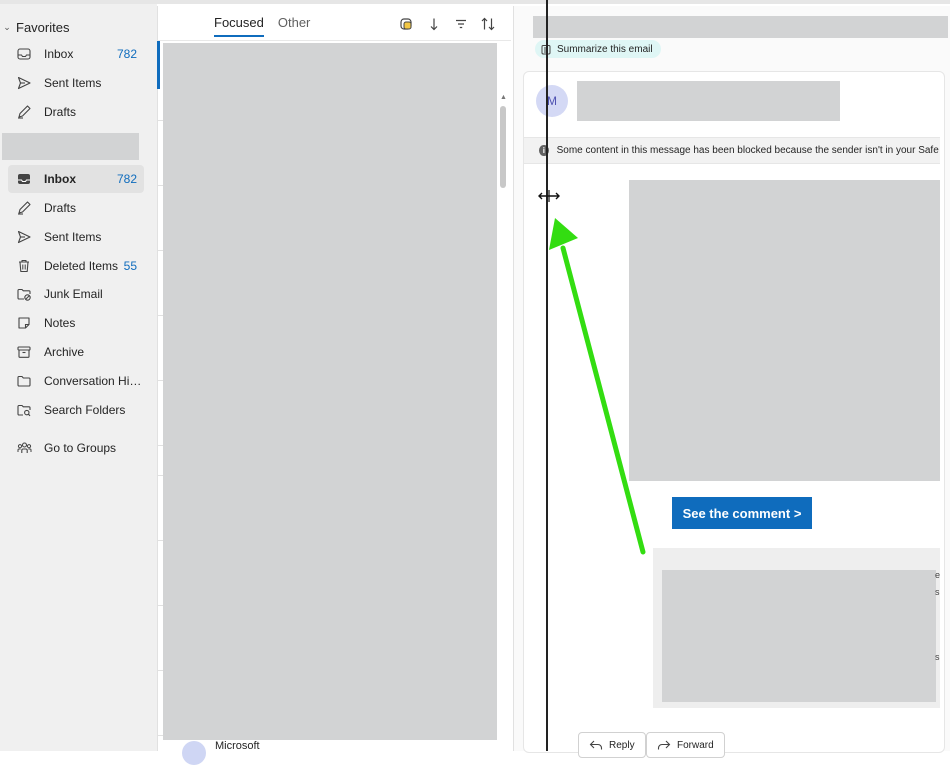 The image size is (950, 765). Describe the element at coordinates (81, 266) in the screenshot. I see `folder-deleted-items-label: Deleted Items` at that location.